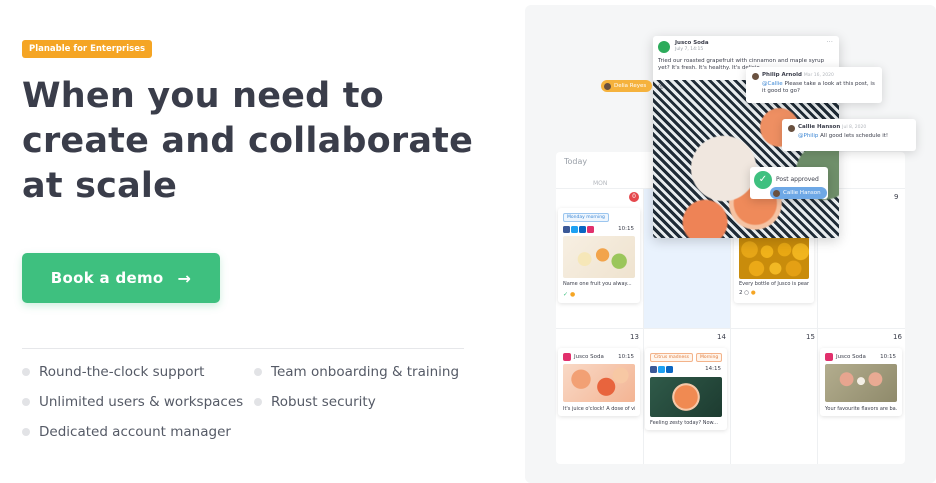 The image size is (936, 483). Describe the element at coordinates (630, 86) in the screenshot. I see `collaborator-name: Delia Reyes` at that location.